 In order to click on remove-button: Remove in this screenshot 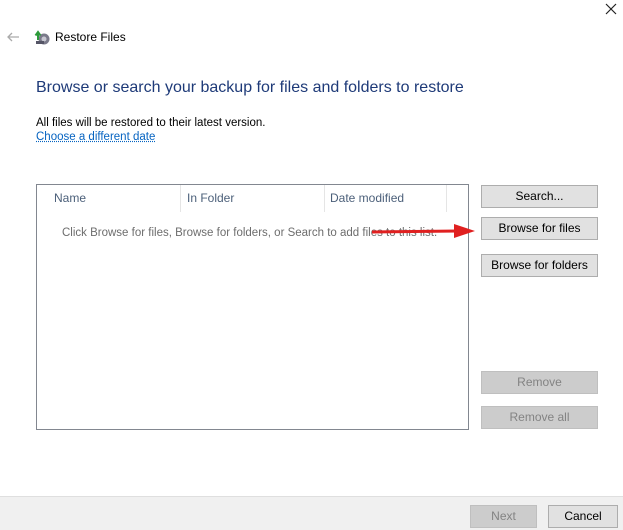, I will do `click(539, 382)`.